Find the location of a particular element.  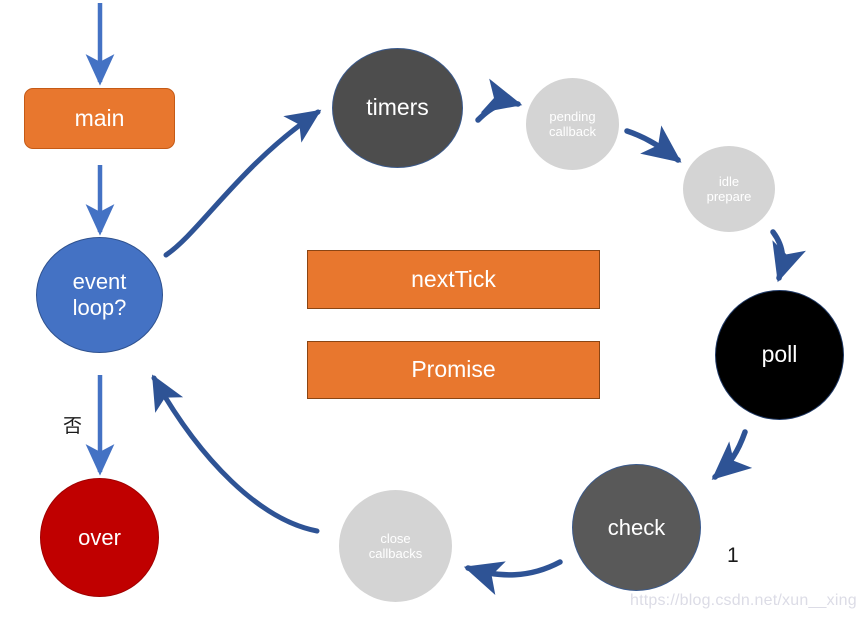

edge-poll-to-check is located at coordinates (732, 454).